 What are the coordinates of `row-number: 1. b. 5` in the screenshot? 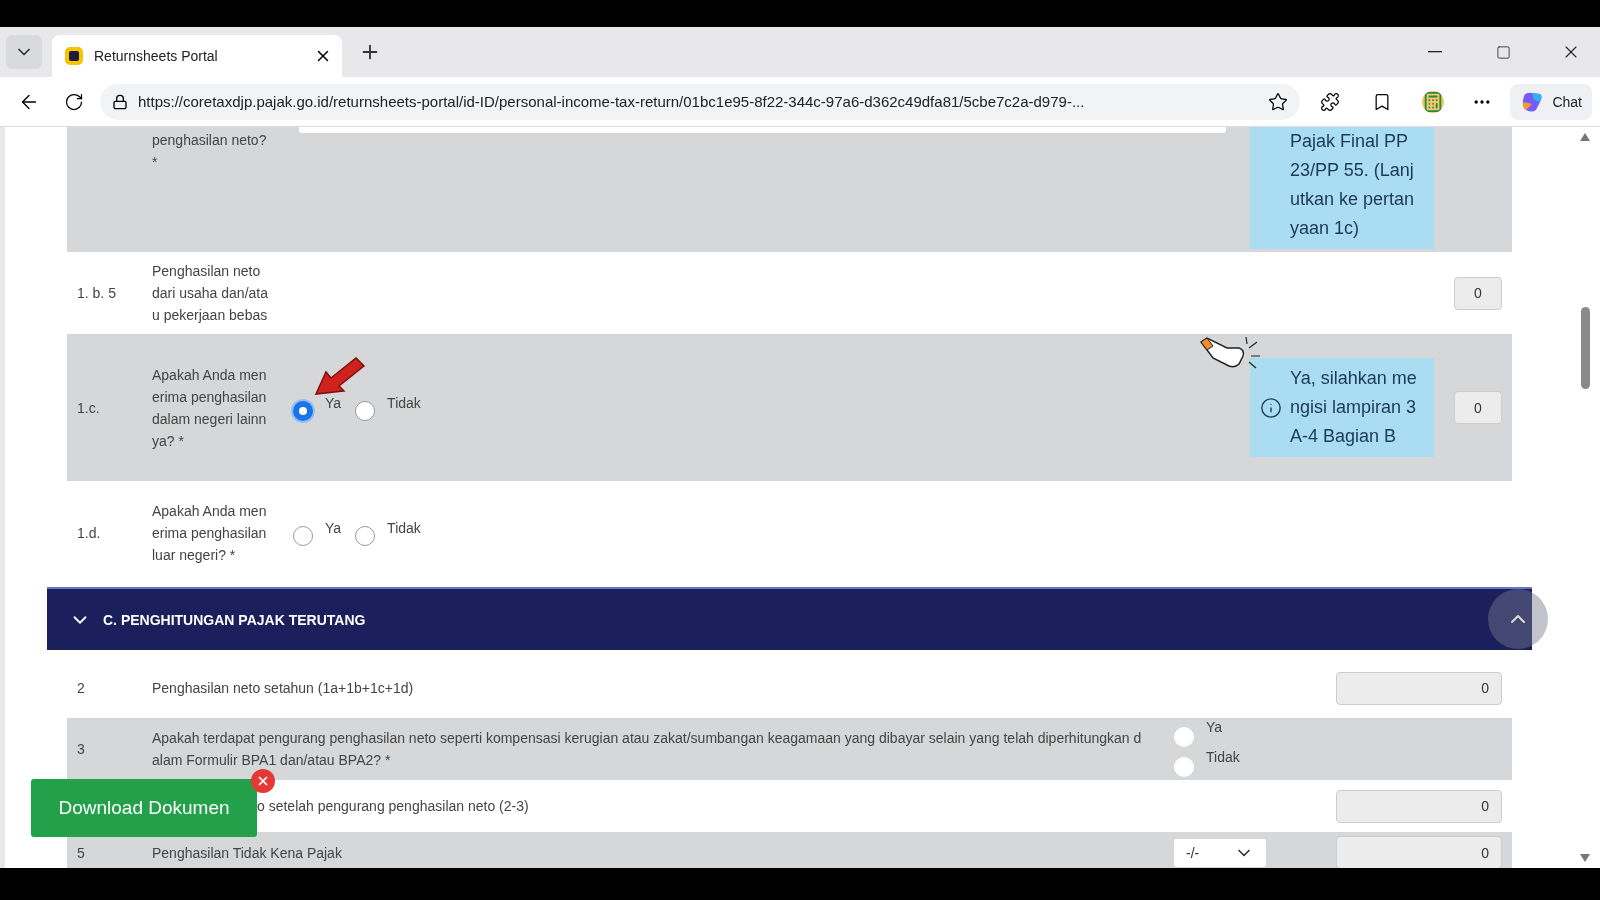 It's located at (97, 293).